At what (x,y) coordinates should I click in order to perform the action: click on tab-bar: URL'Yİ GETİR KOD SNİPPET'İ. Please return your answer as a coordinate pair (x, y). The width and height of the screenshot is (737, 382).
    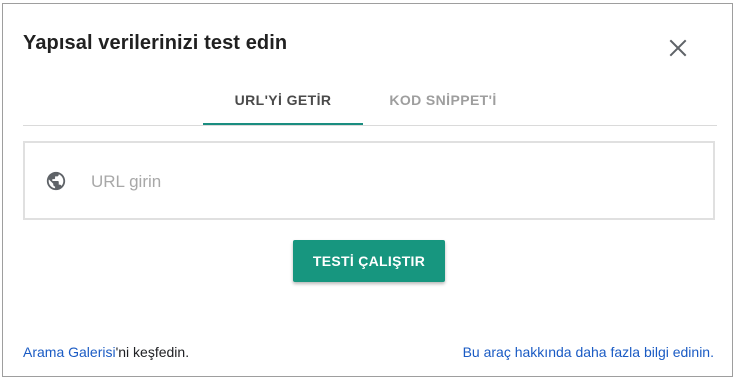
    Looking at the image, I should click on (370, 101).